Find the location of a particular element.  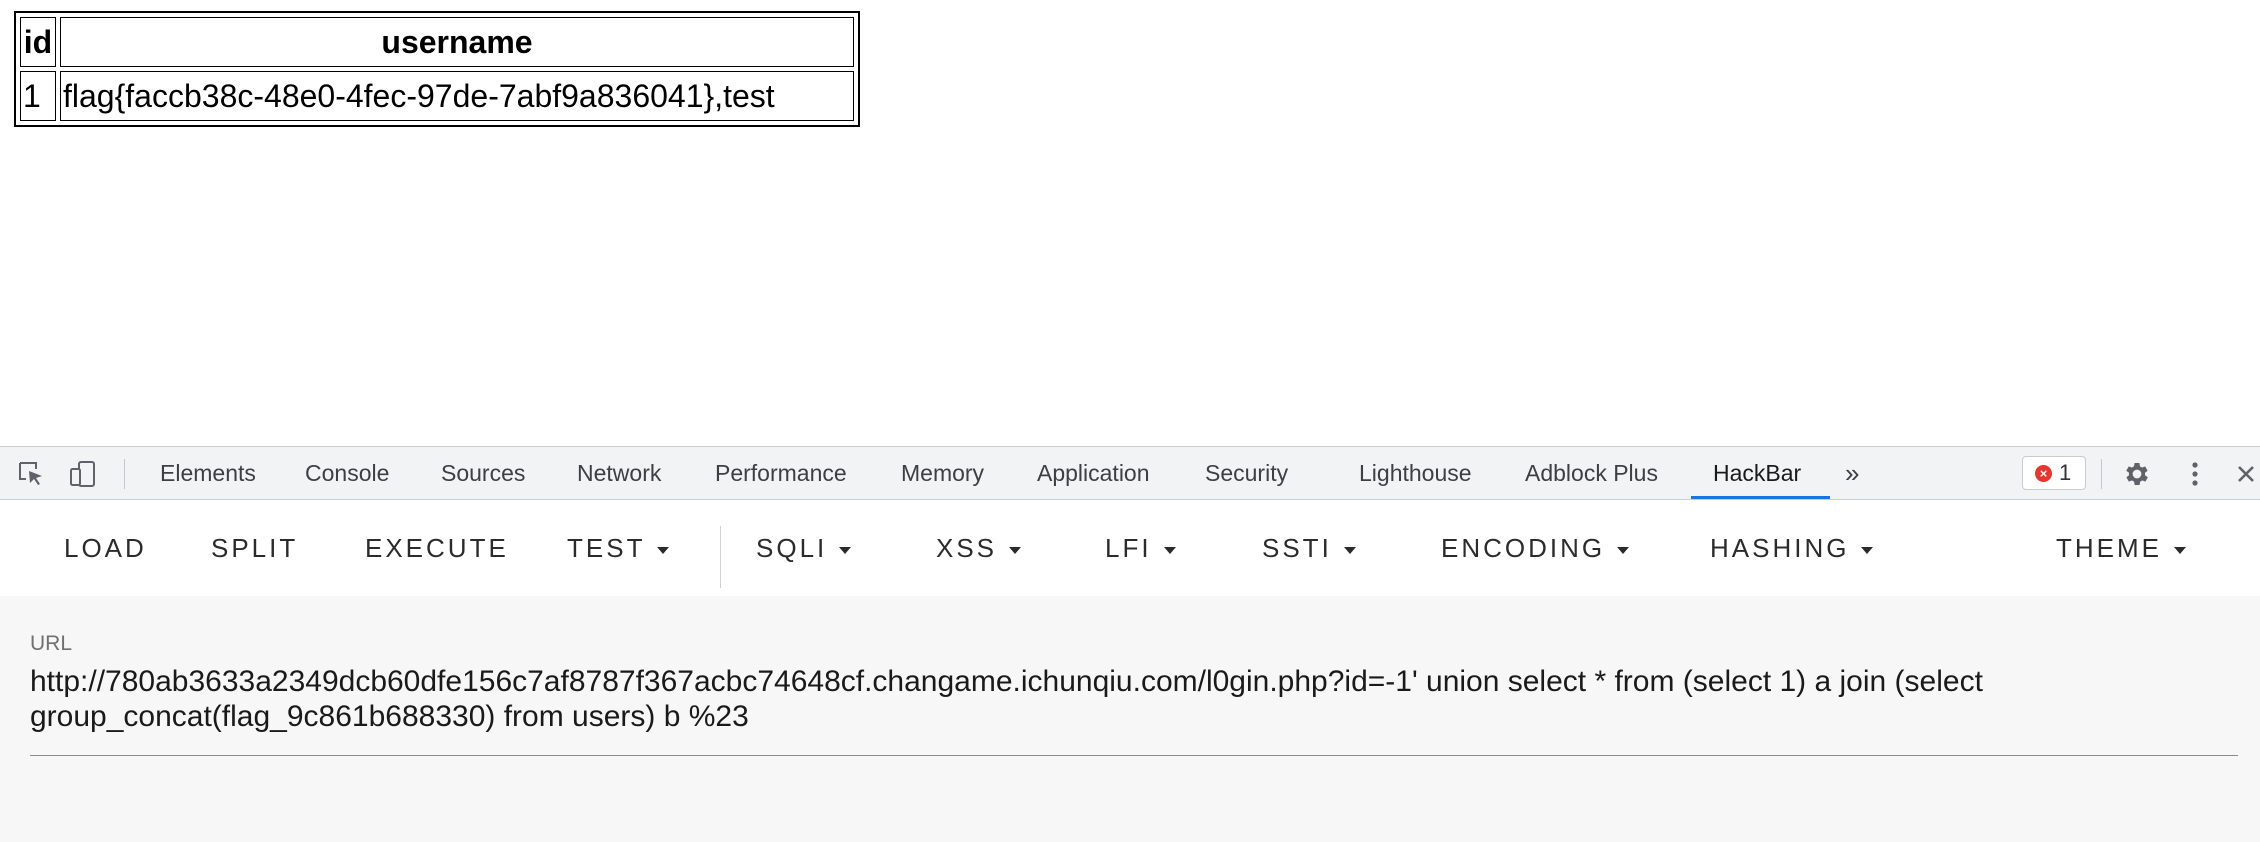

sqli-menu-label: SQLI is located at coordinates (792, 548).